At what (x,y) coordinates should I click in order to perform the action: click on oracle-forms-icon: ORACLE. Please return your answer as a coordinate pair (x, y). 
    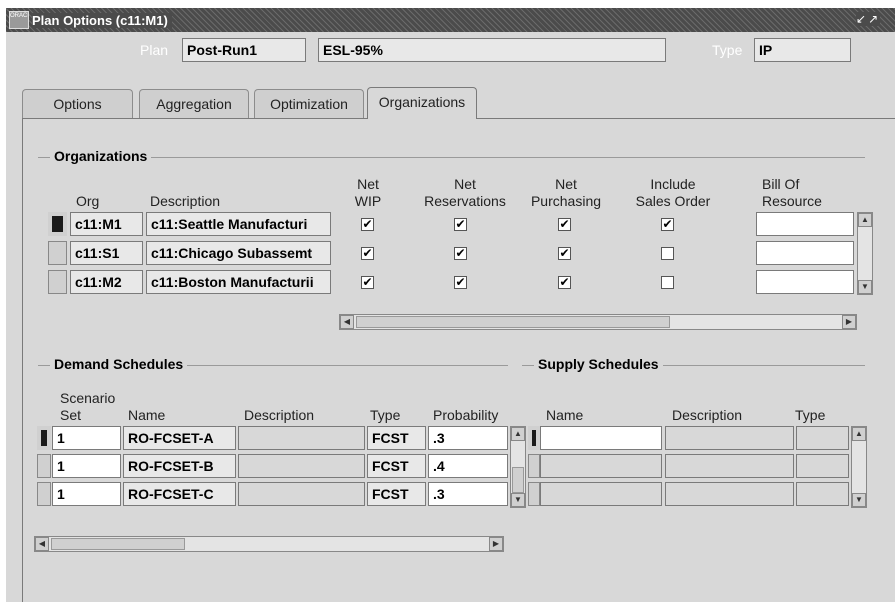
    Looking at the image, I should click on (19, 20).